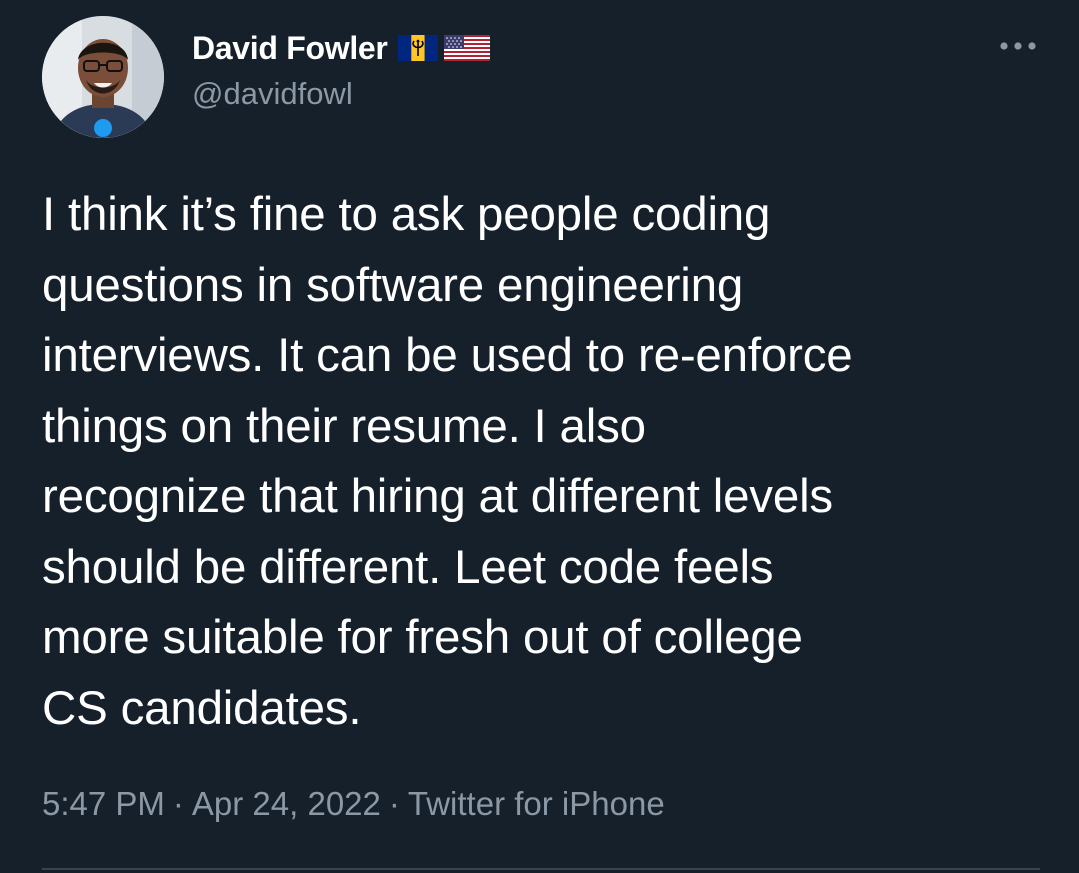 This screenshot has width=1079, height=873. Describe the element at coordinates (466, 48) in the screenshot. I see `usa-flag-icon` at that location.